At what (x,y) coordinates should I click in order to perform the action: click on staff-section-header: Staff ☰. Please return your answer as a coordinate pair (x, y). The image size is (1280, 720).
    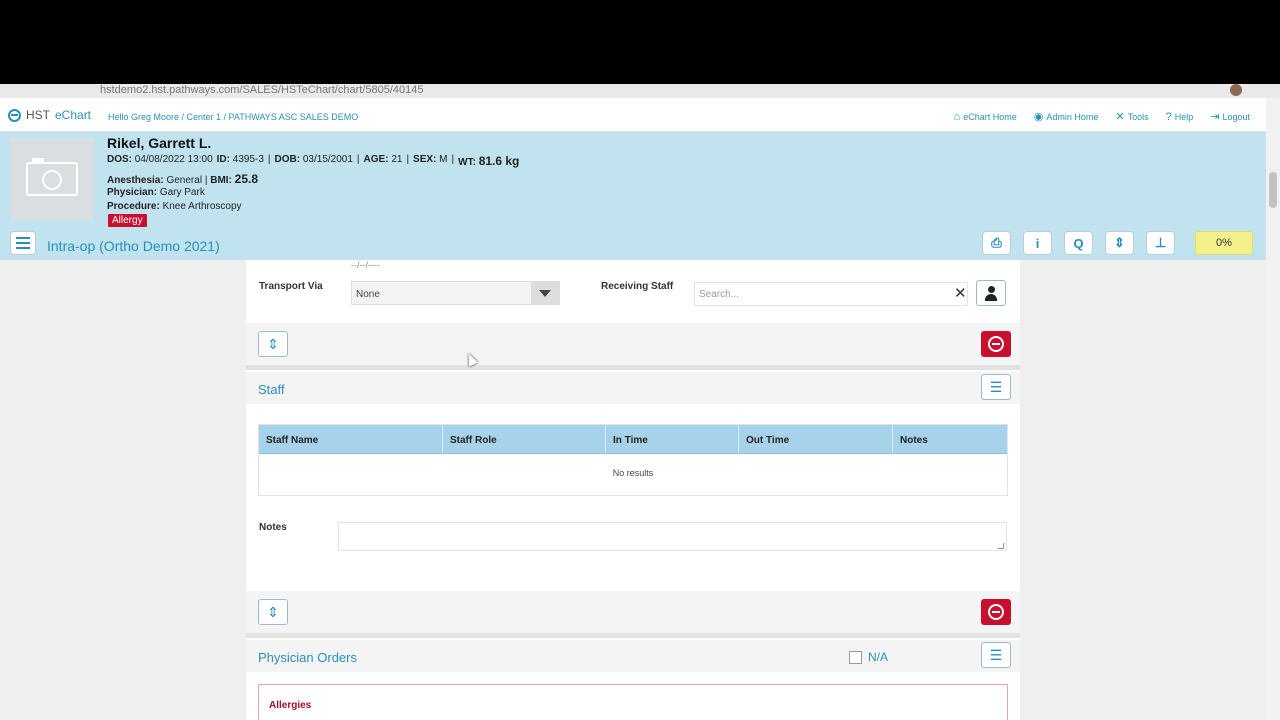
    Looking at the image, I should click on (633, 388).